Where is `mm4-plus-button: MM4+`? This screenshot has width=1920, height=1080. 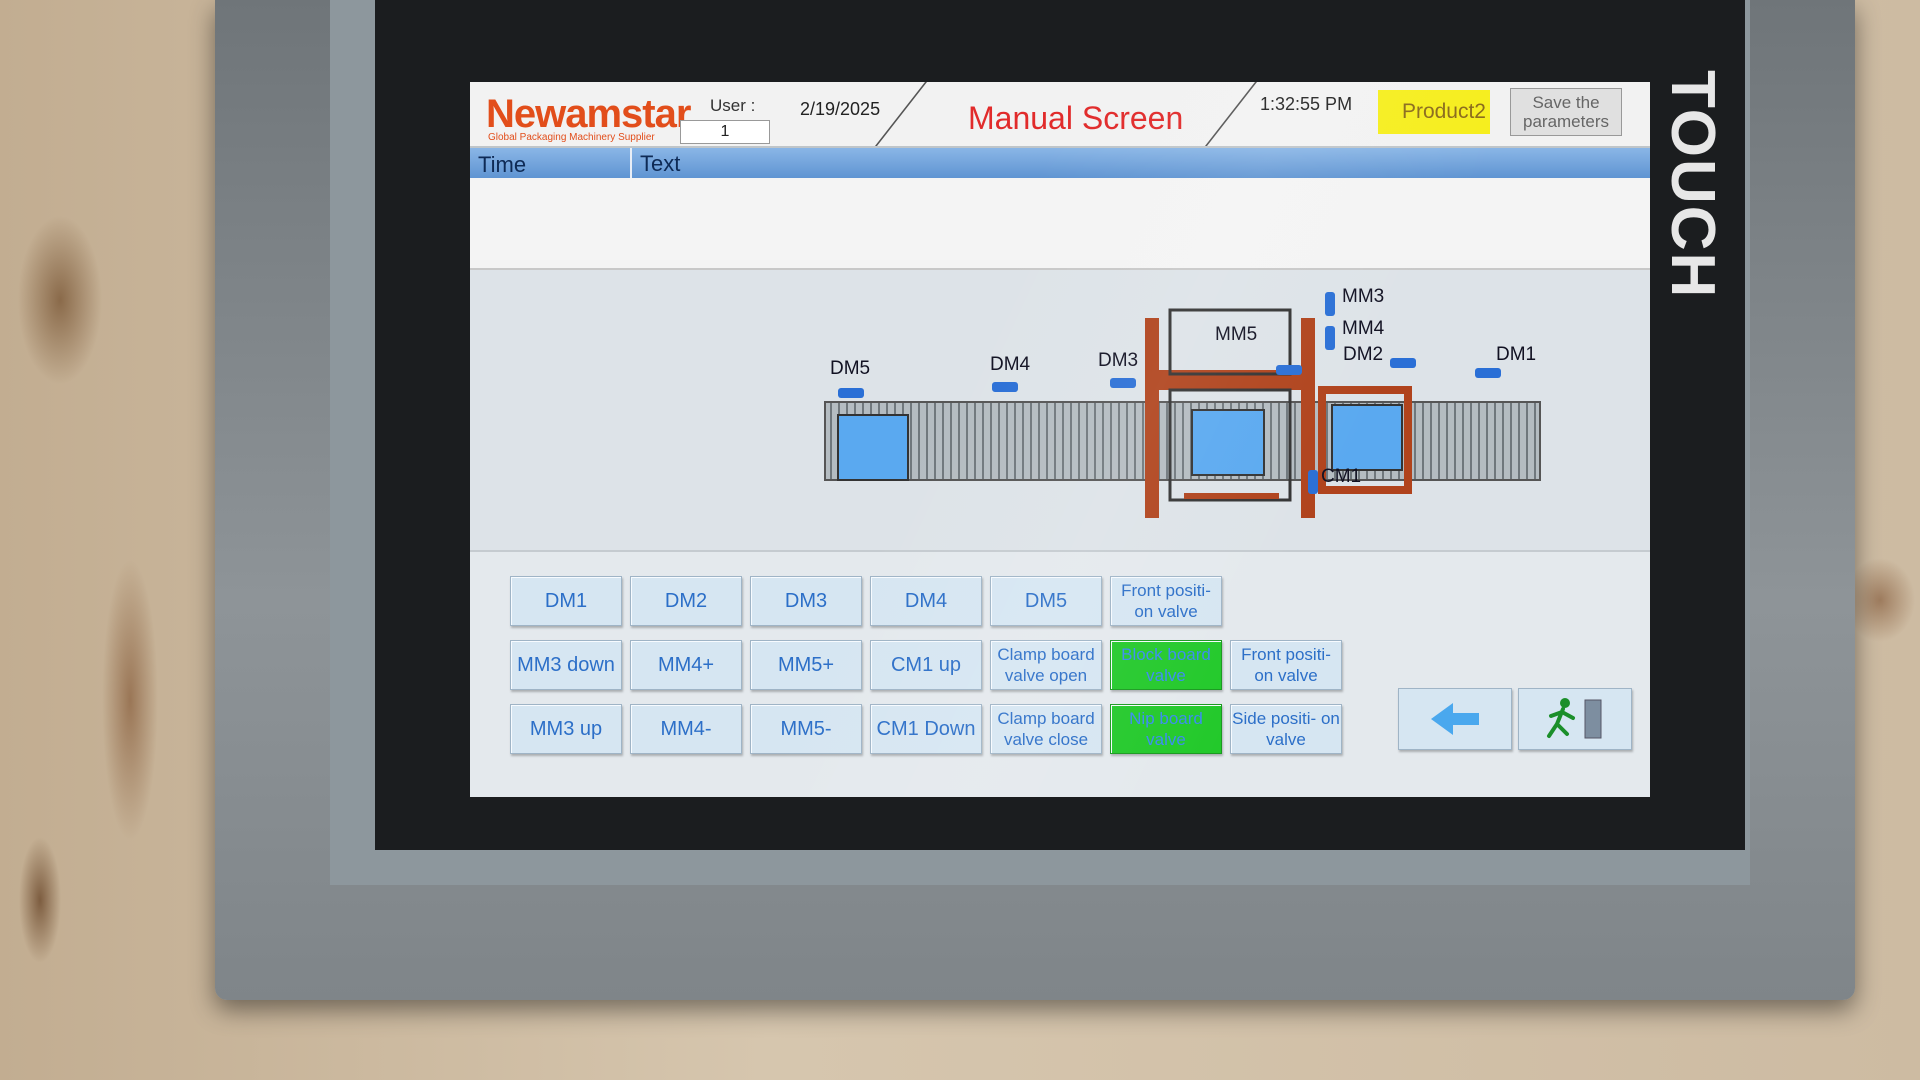
mm4-plus-button: MM4+ is located at coordinates (686, 665).